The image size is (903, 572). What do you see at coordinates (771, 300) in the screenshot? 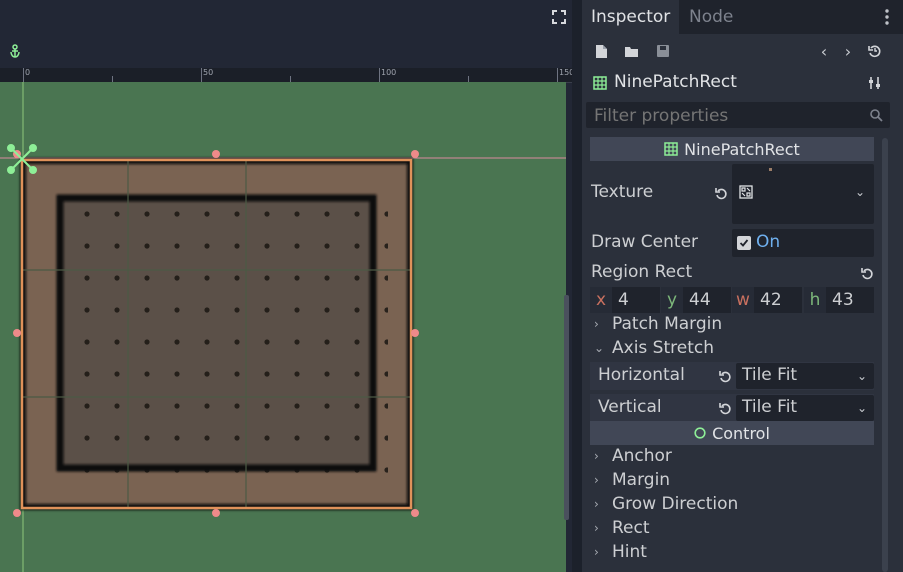
I see `region-rect-w-value: 42` at bounding box center [771, 300].